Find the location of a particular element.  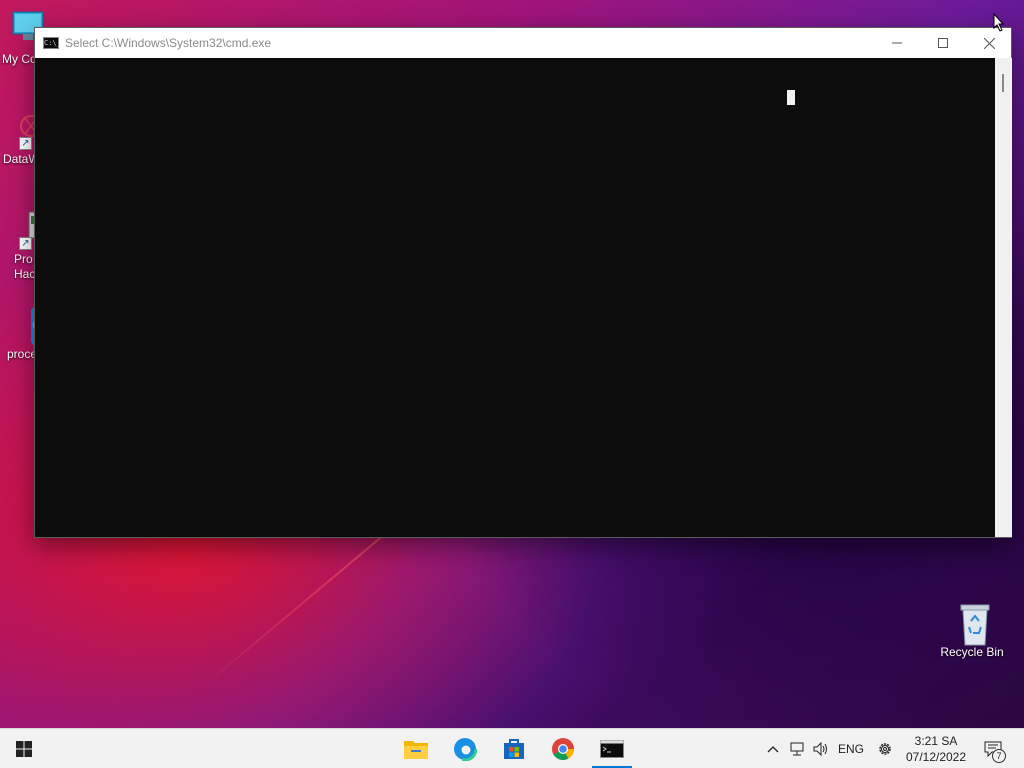

tray-notifications-button: 7 is located at coordinates (993, 748).